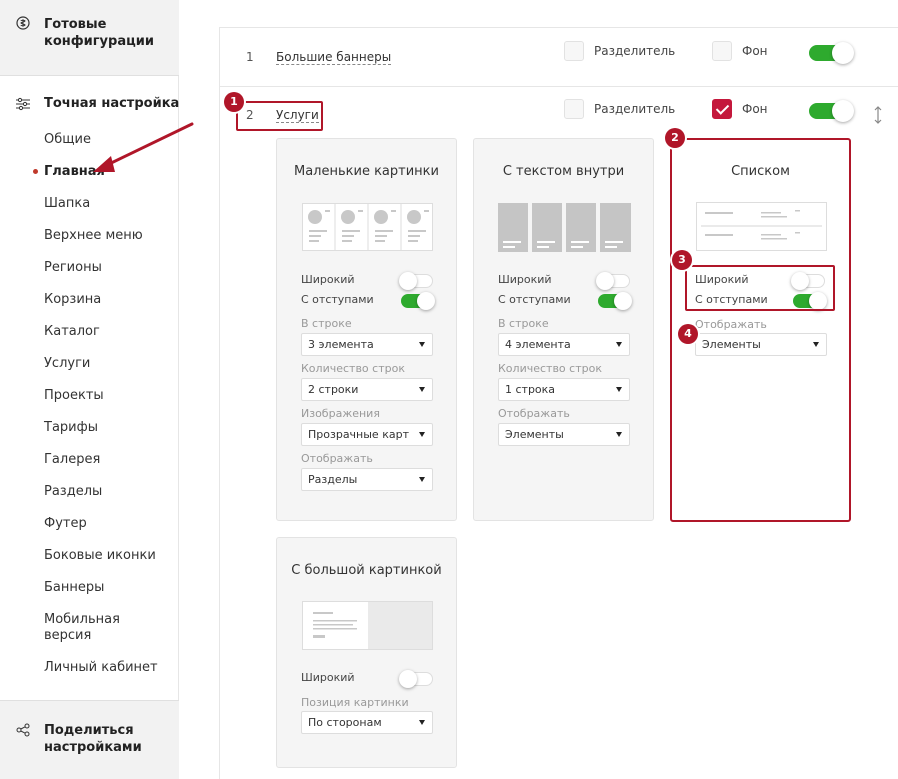  Describe the element at coordinates (367, 479) in the screenshot. I see `display-select: Разделы` at that location.